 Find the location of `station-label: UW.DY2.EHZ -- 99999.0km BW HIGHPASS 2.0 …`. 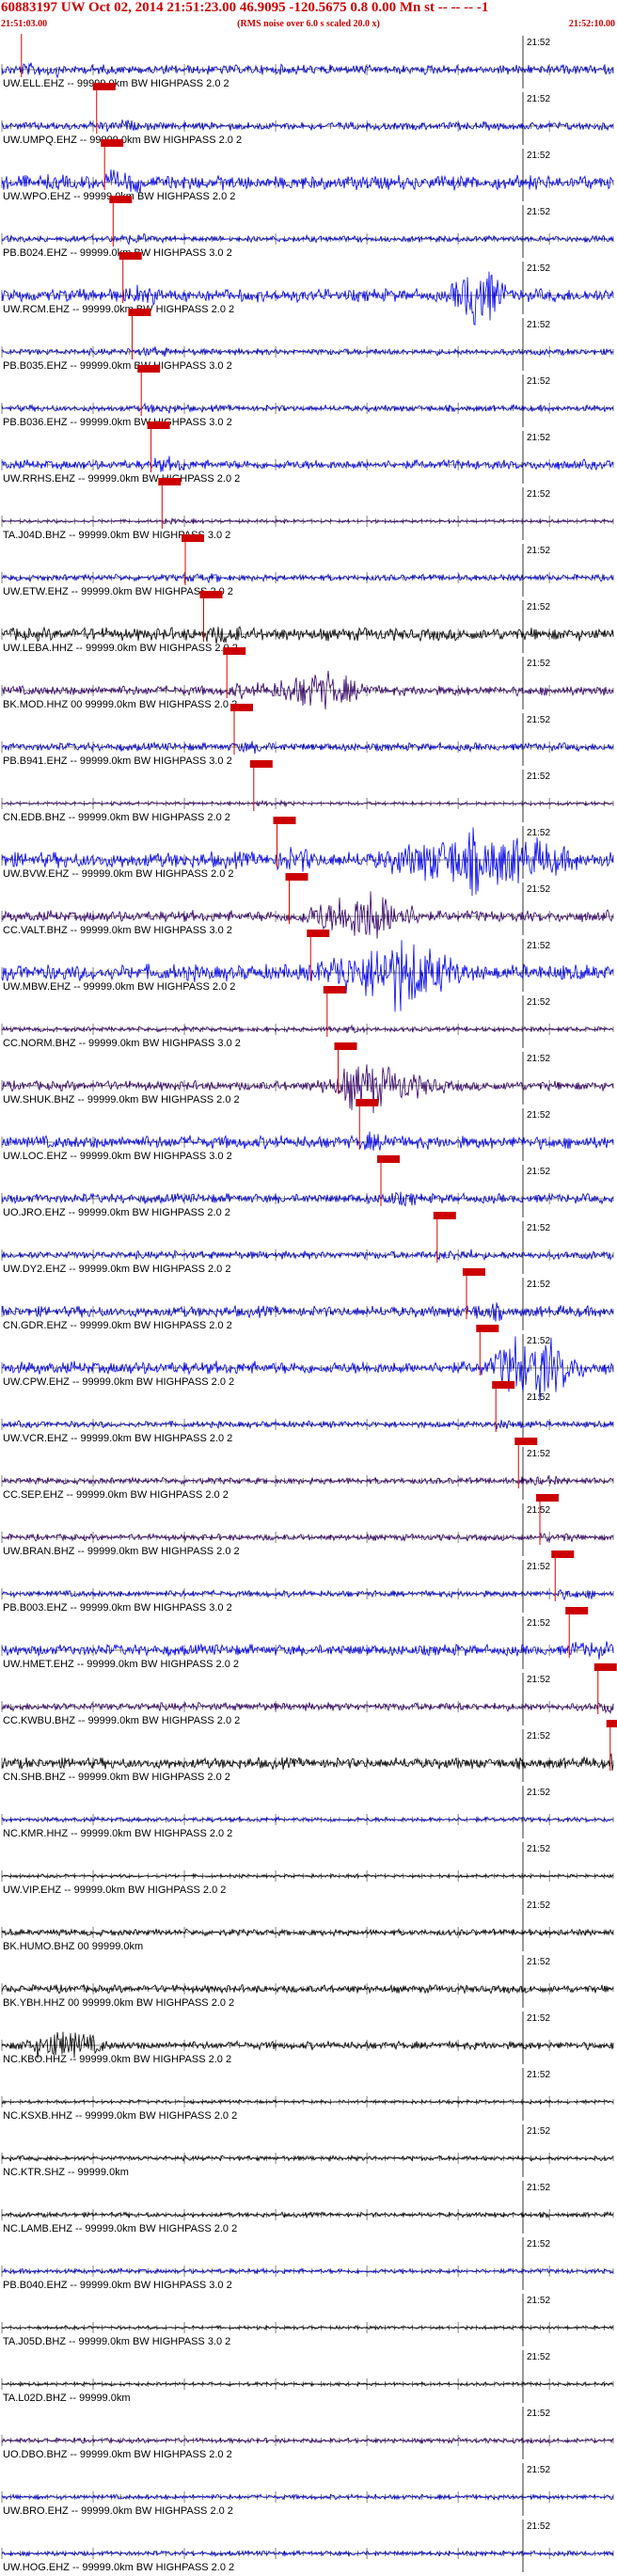

station-label: UW.DY2.EHZ -- 99999.0km BW HIGHPASS 2.0 … is located at coordinates (116, 1269).